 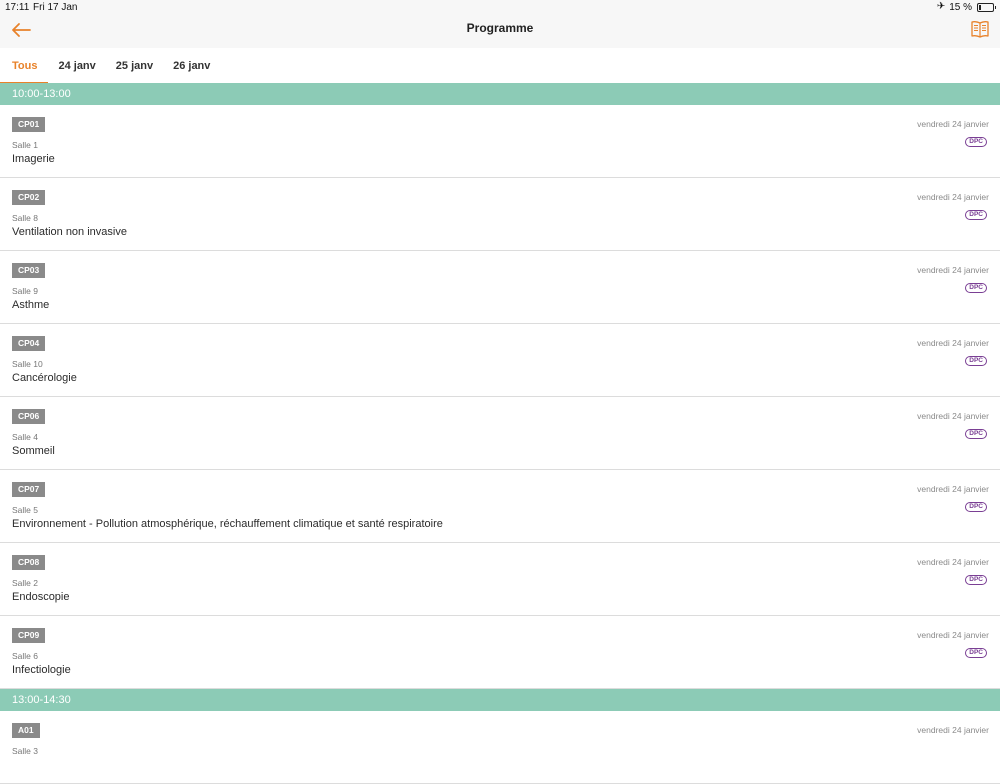 I want to click on session-room: Salle 3, so click(x=25, y=751).